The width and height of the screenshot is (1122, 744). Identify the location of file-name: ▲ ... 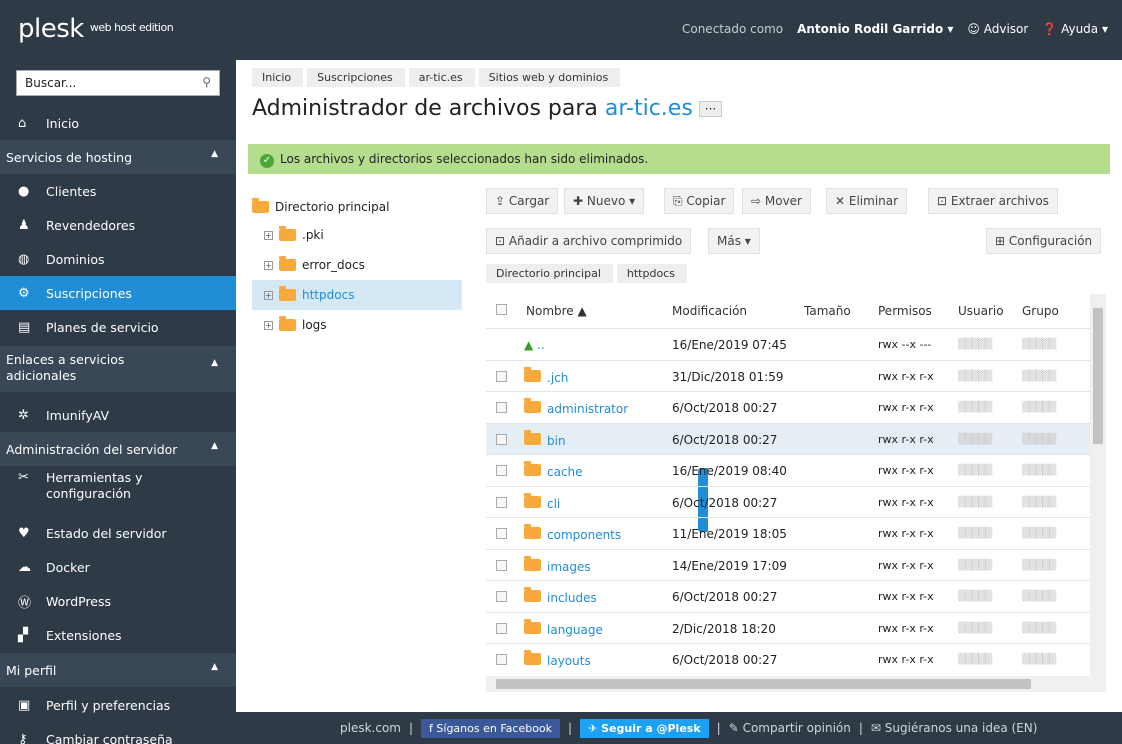
(534, 345).